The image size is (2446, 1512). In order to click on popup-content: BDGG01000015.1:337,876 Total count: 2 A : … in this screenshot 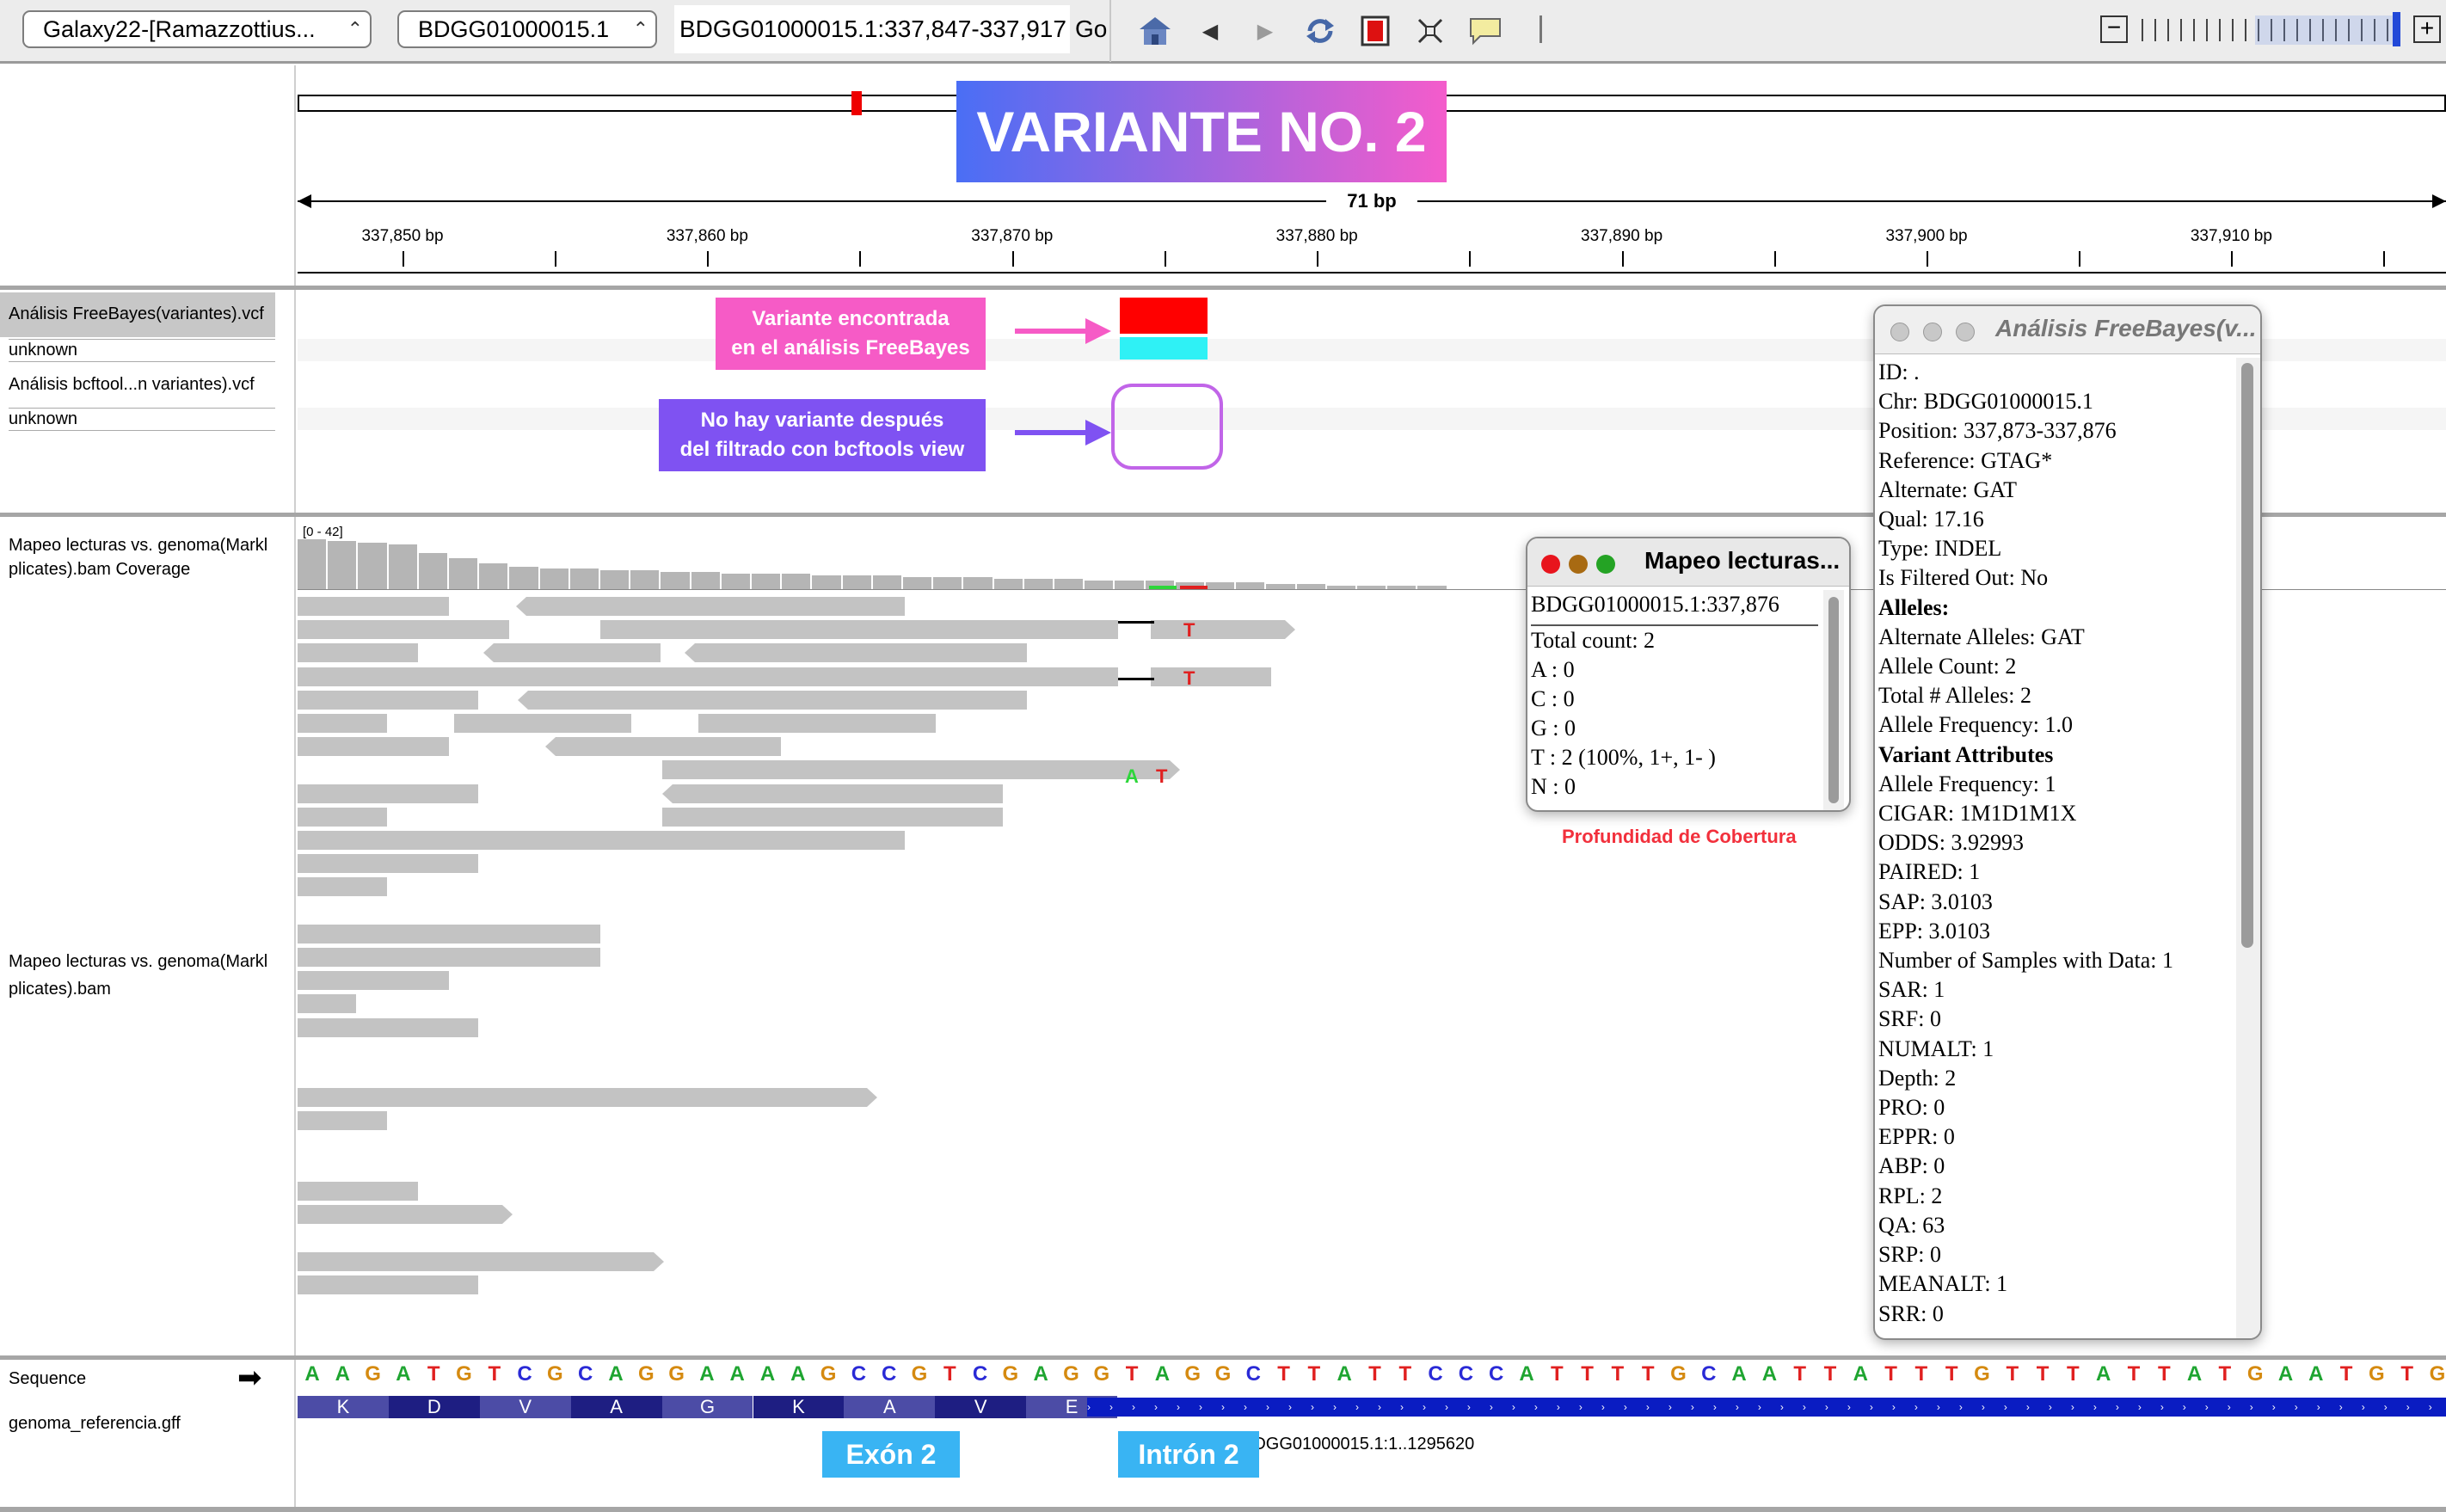, I will do `click(1655, 696)`.